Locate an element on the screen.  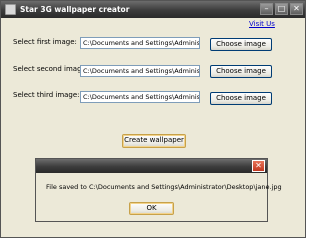
dialog-title-bar: ✕ is located at coordinates (151, 166).